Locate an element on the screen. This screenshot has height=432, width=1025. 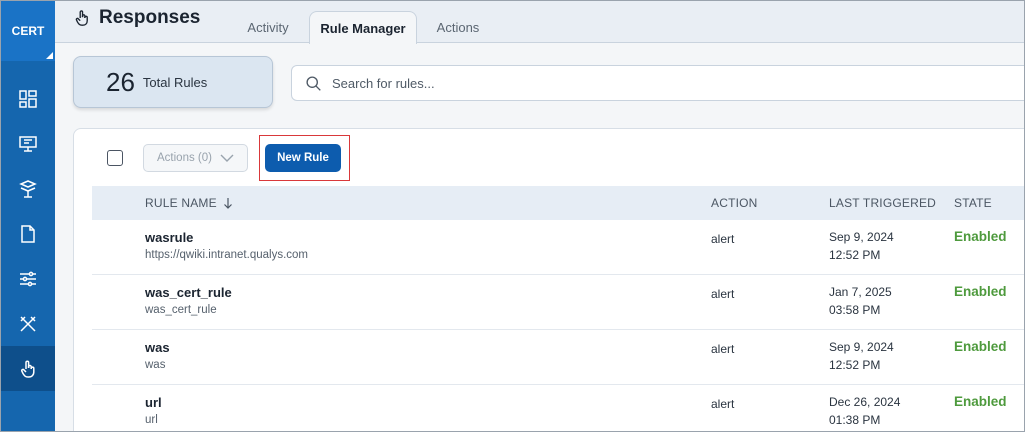
table-header: RULE NAME ACTION LAST TRIGGERED STATE is located at coordinates (558, 203).